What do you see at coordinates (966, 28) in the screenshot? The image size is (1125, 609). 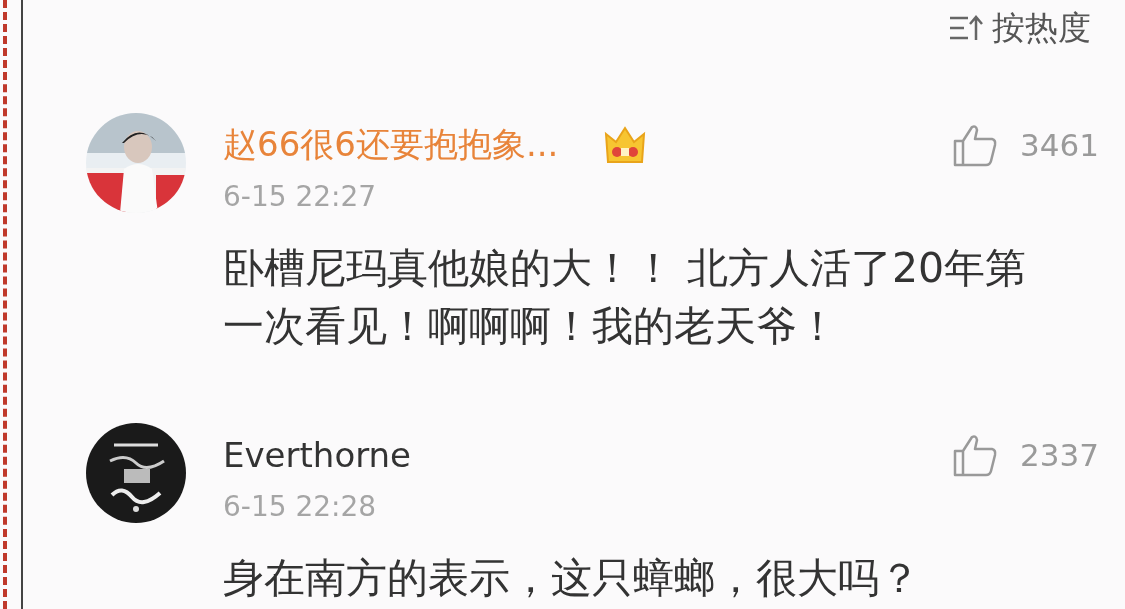 I see `sort-icon` at bounding box center [966, 28].